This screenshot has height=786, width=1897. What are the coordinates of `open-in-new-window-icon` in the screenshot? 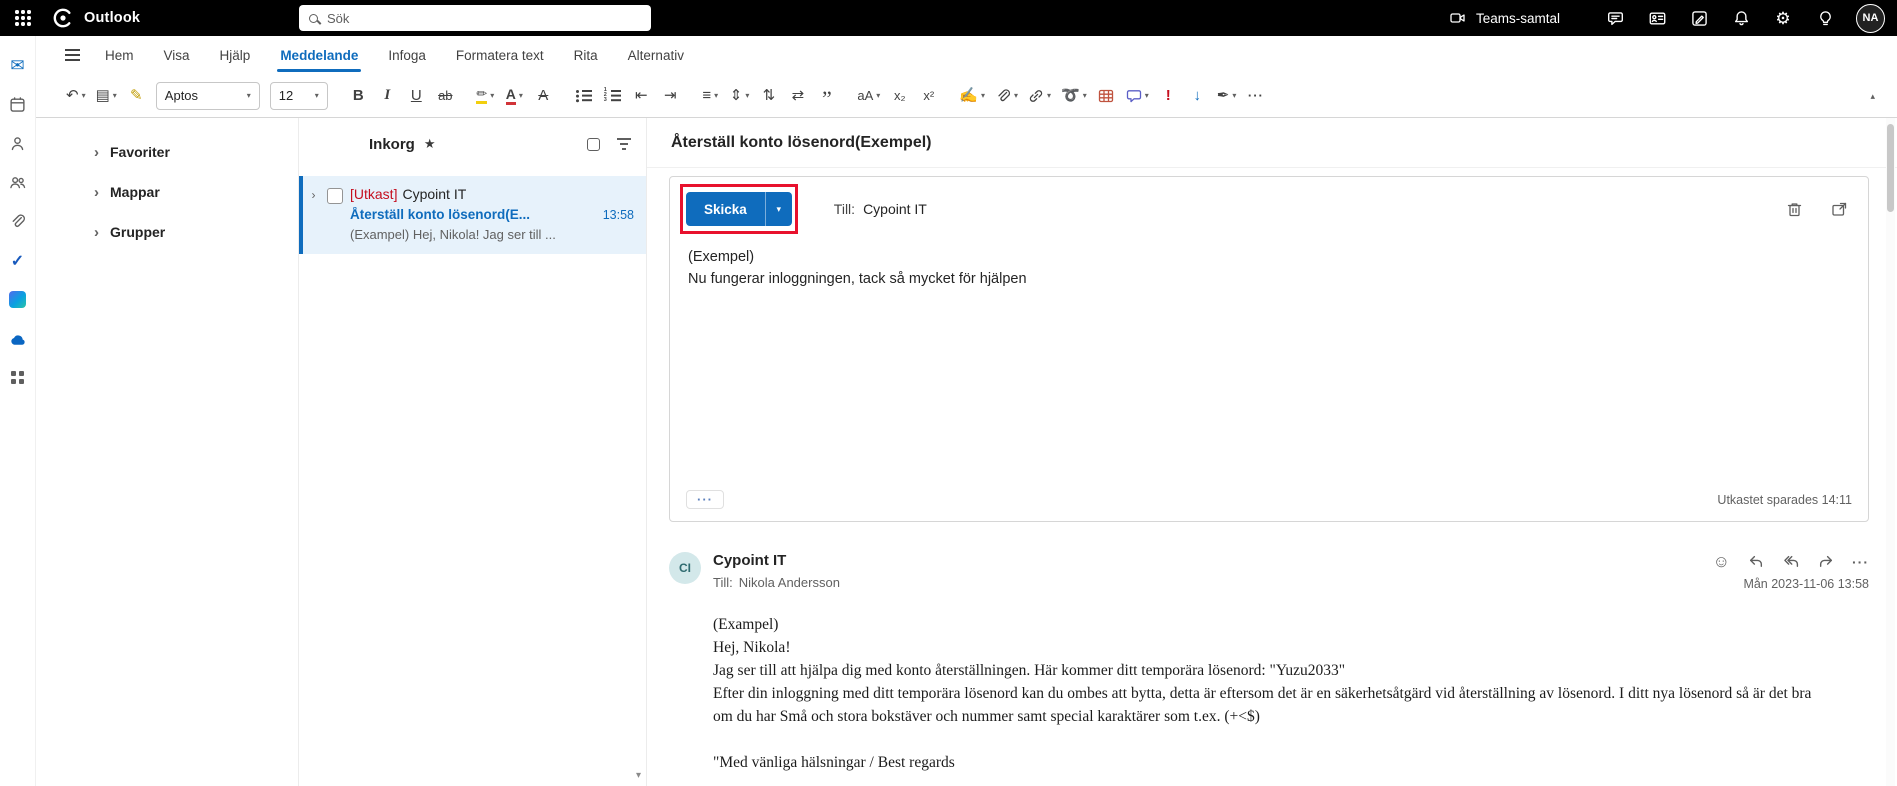 It's located at (1839, 209).